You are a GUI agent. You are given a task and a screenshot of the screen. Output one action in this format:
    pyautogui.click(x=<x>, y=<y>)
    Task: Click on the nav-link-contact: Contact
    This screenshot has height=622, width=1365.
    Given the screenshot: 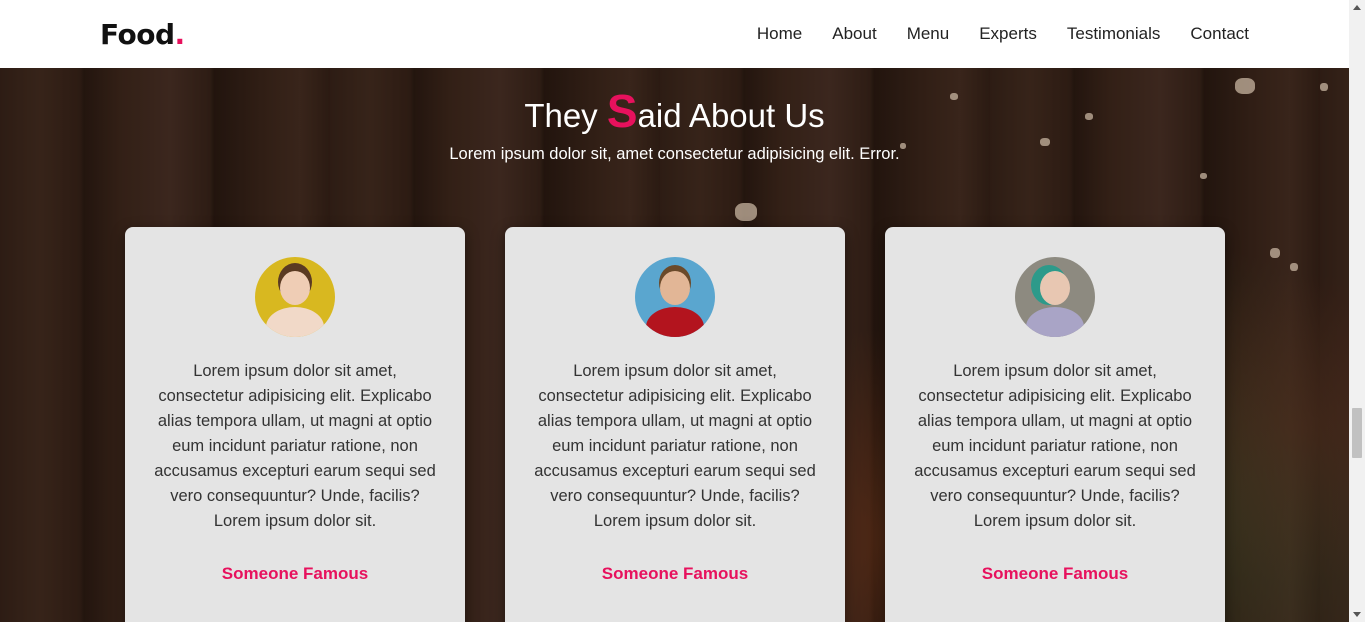 What is the action you would take?
    pyautogui.click(x=1219, y=34)
    